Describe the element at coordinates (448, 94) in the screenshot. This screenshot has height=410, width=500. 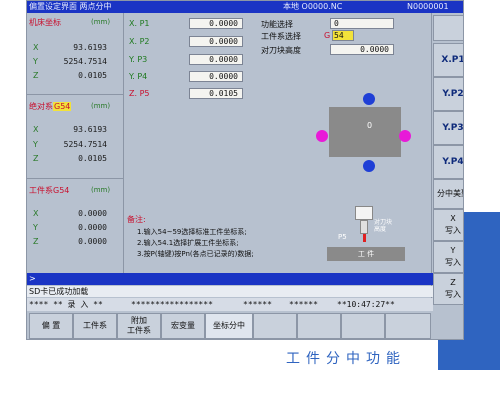
I see `softkey-yp2: Y.P2` at that location.